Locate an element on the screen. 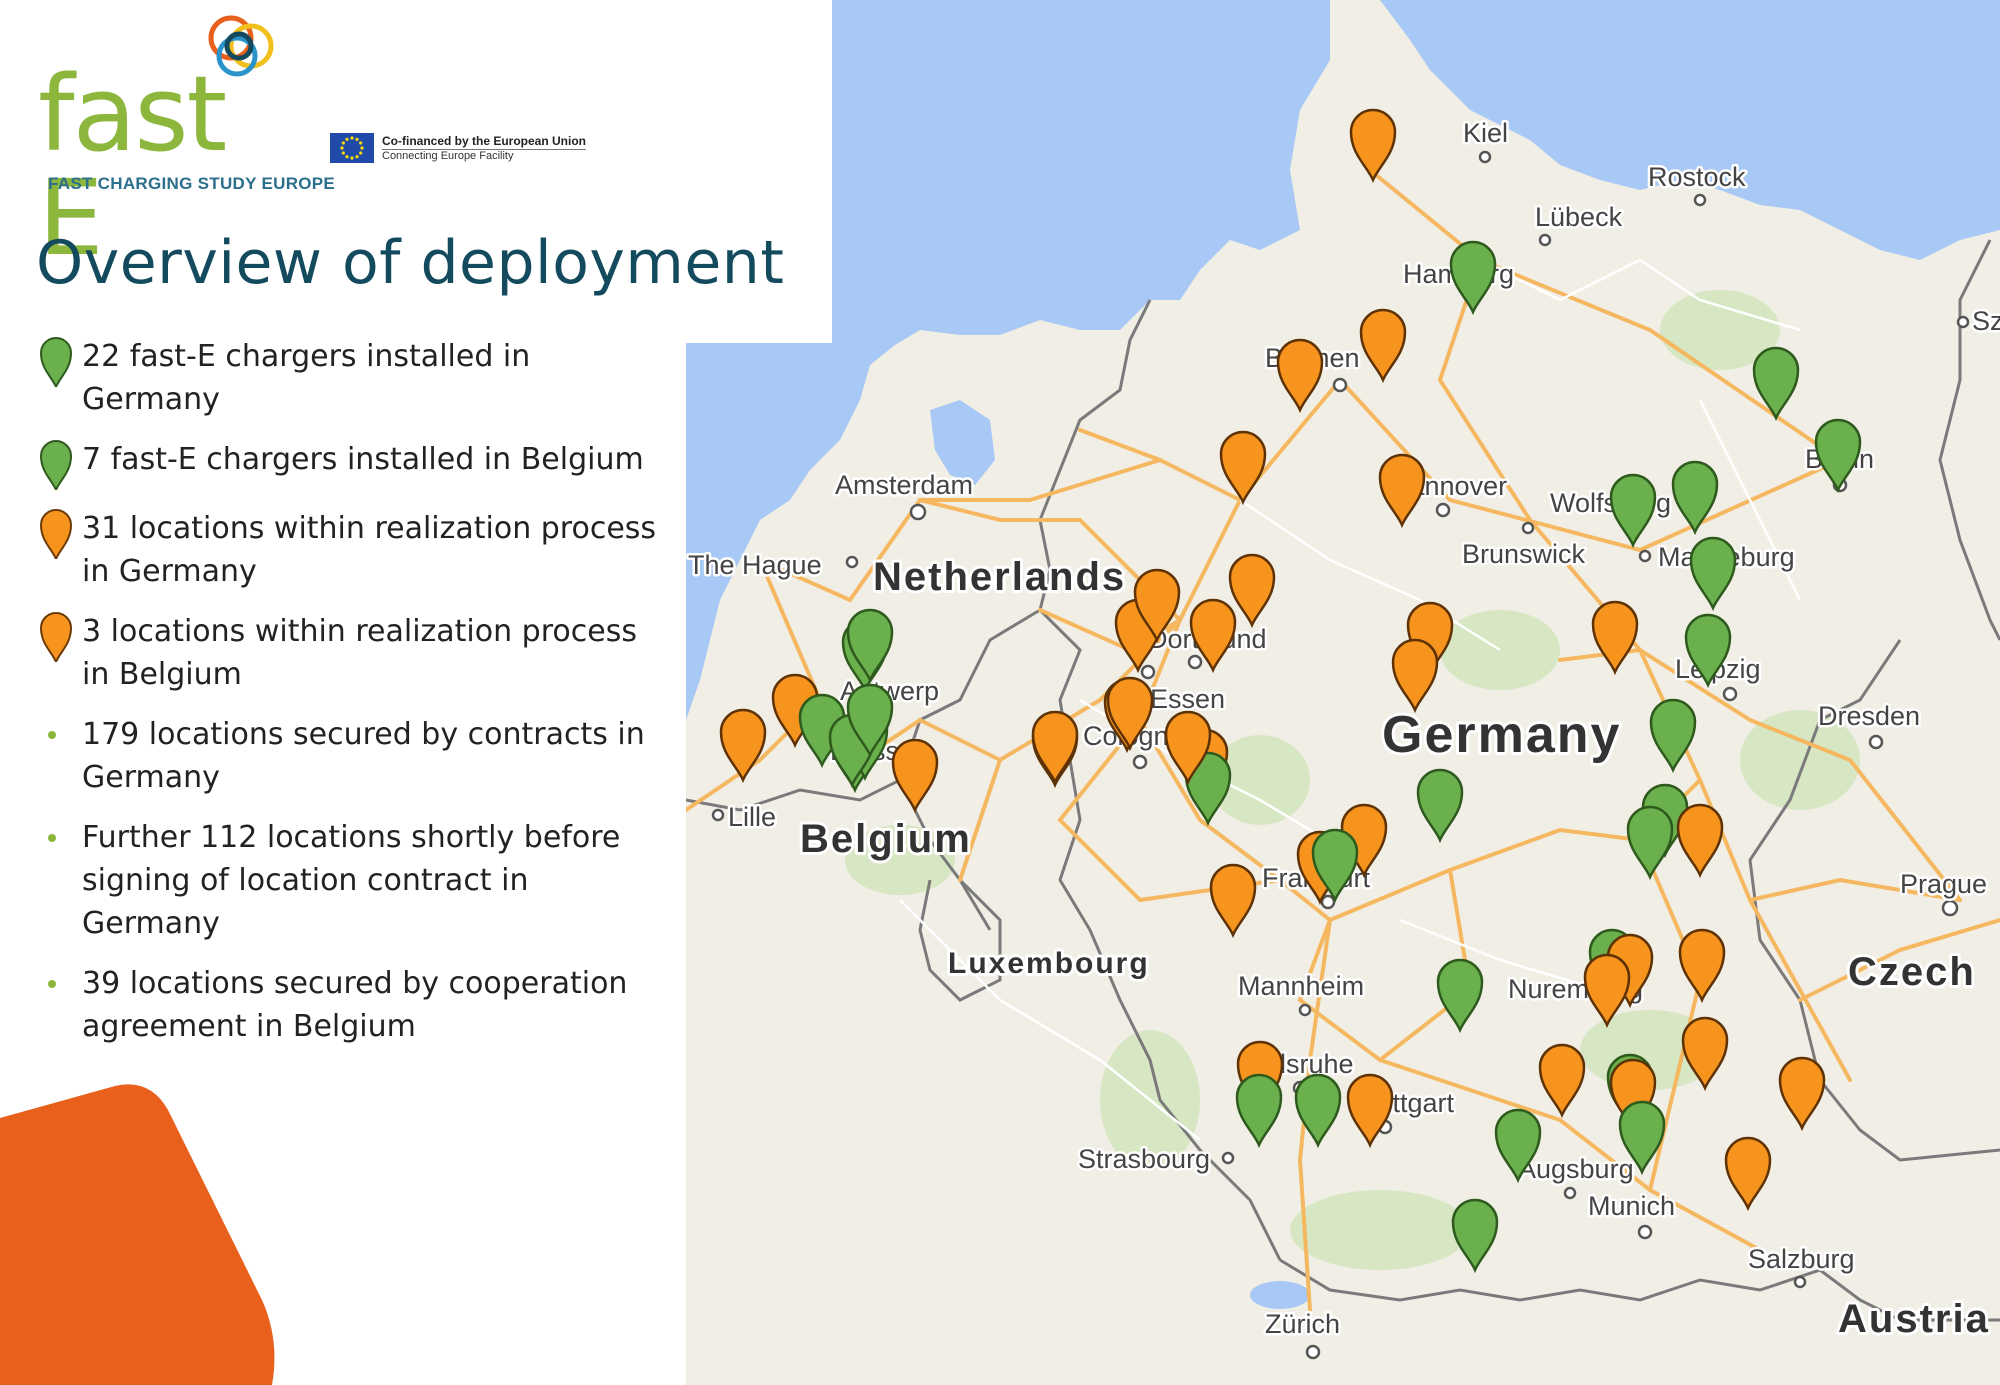 The height and width of the screenshot is (1385, 2000). city-label: Amsterdam is located at coordinates (904, 485).